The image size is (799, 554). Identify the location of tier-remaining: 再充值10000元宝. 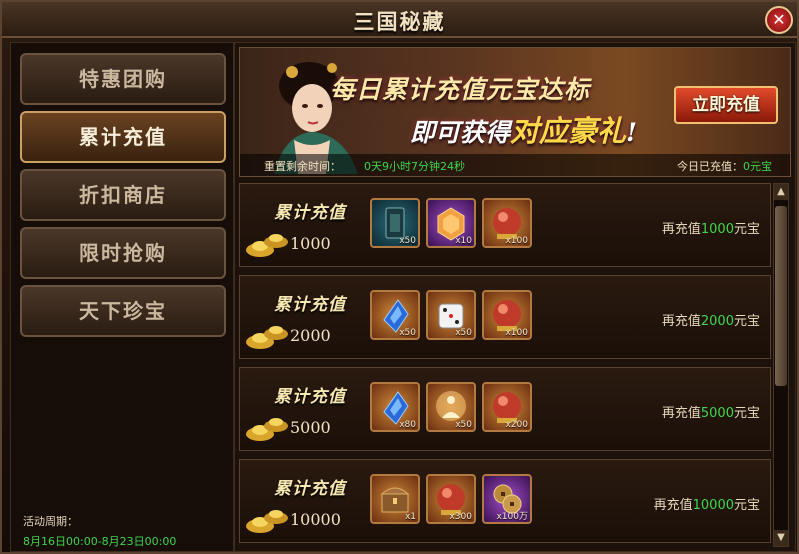
(707, 503).